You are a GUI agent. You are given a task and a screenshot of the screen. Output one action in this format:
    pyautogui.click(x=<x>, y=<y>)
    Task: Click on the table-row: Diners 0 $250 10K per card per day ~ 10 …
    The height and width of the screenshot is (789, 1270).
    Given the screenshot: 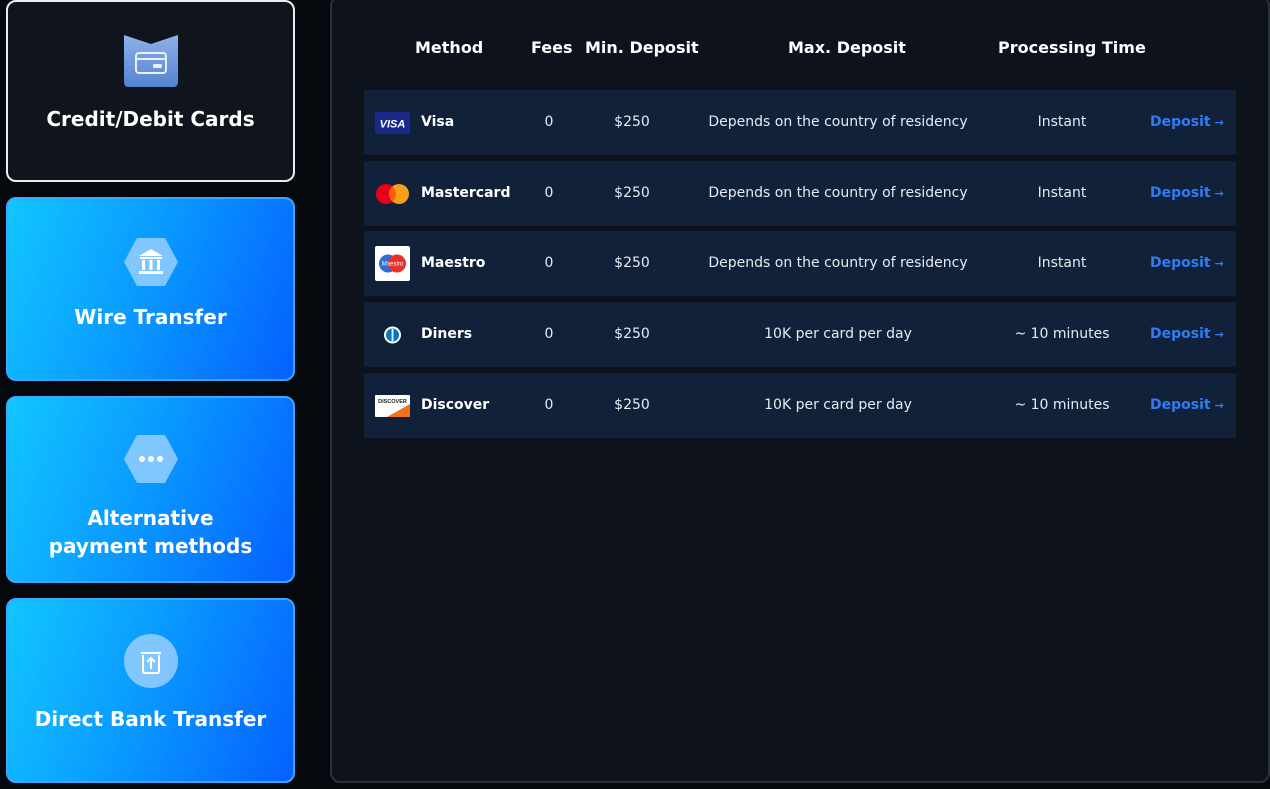 What is the action you would take?
    pyautogui.click(x=800, y=334)
    